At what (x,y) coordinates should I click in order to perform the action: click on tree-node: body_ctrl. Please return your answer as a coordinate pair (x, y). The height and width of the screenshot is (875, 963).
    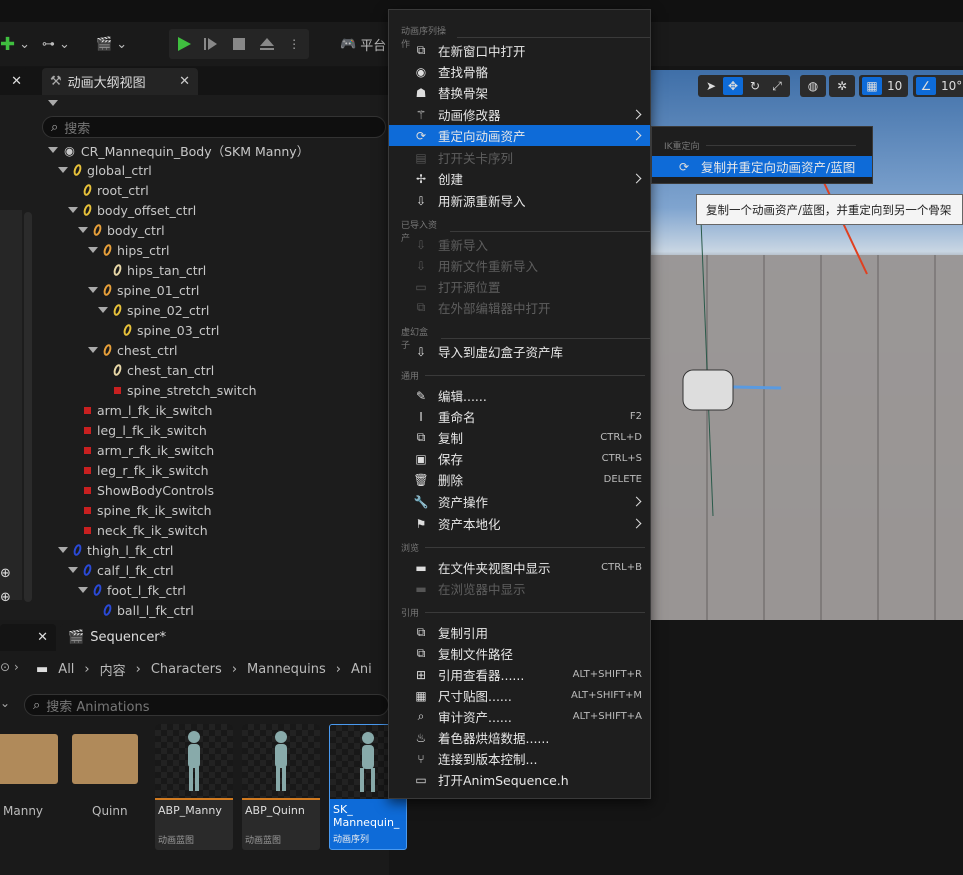
    Looking at the image, I should click on (121, 230).